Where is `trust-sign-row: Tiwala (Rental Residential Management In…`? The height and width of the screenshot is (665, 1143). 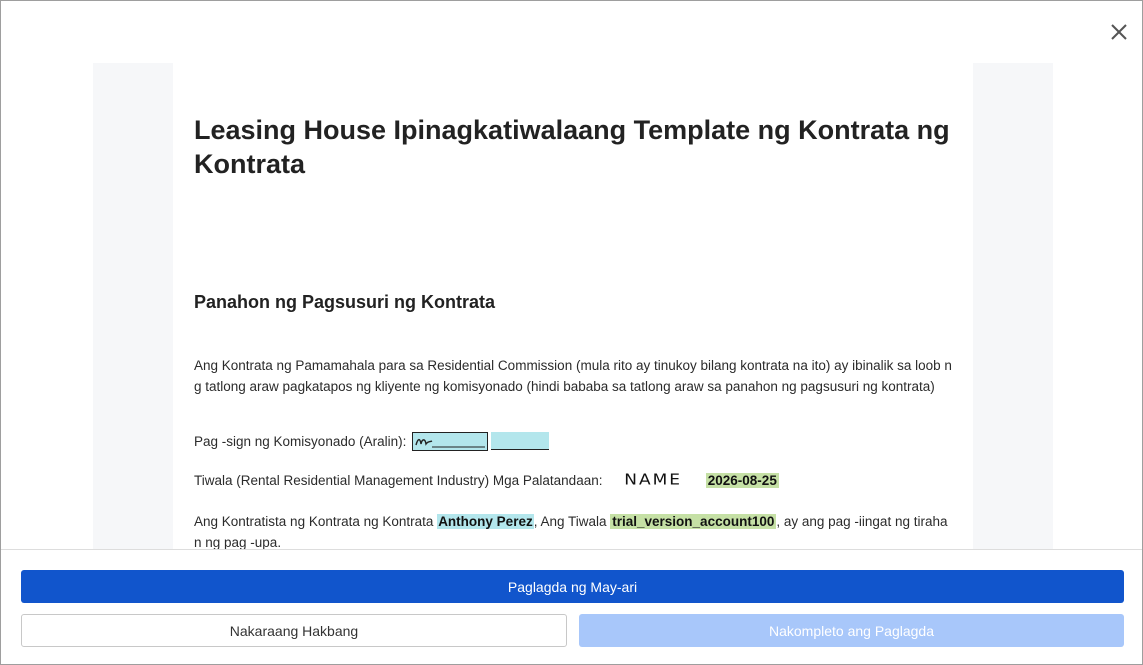 trust-sign-row: Tiwala (Rental Residential Management In… is located at coordinates (574, 480).